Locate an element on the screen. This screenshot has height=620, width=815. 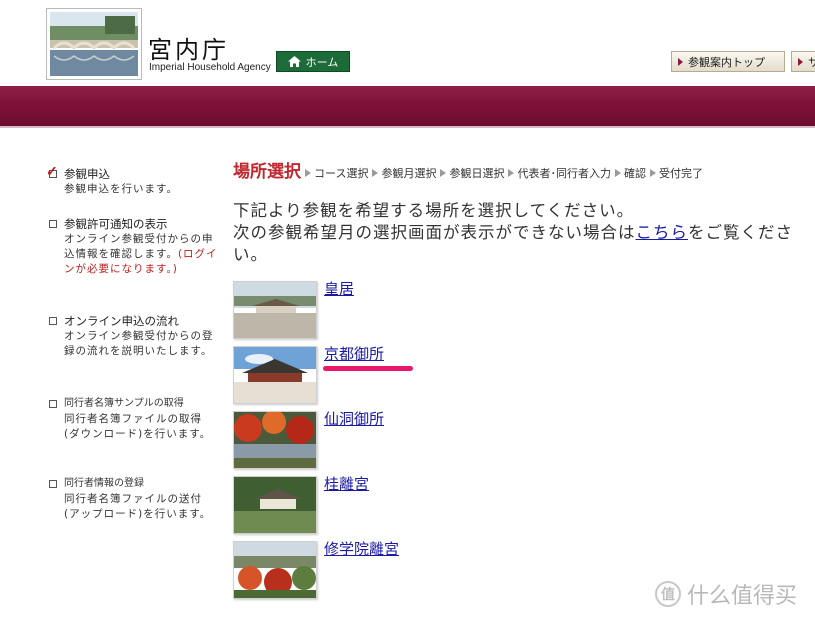
kyoto-imperial-palace-photo is located at coordinates (275, 375).